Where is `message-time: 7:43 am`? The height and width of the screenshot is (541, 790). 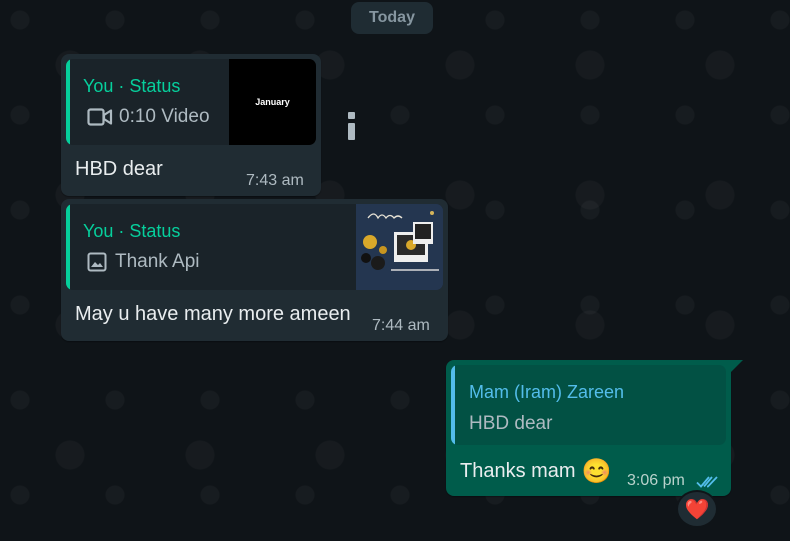
message-time: 7:43 am is located at coordinates (275, 180).